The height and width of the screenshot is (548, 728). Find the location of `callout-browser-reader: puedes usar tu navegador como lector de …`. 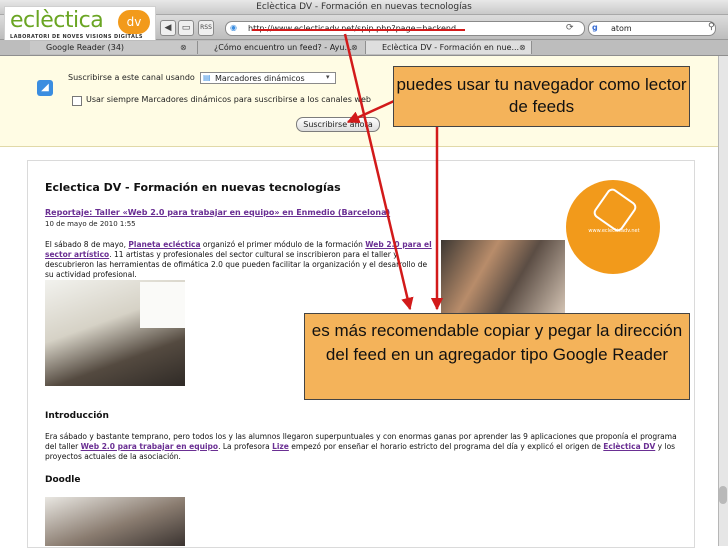

callout-browser-reader: puedes usar tu navegador como lector de … is located at coordinates (541, 96).